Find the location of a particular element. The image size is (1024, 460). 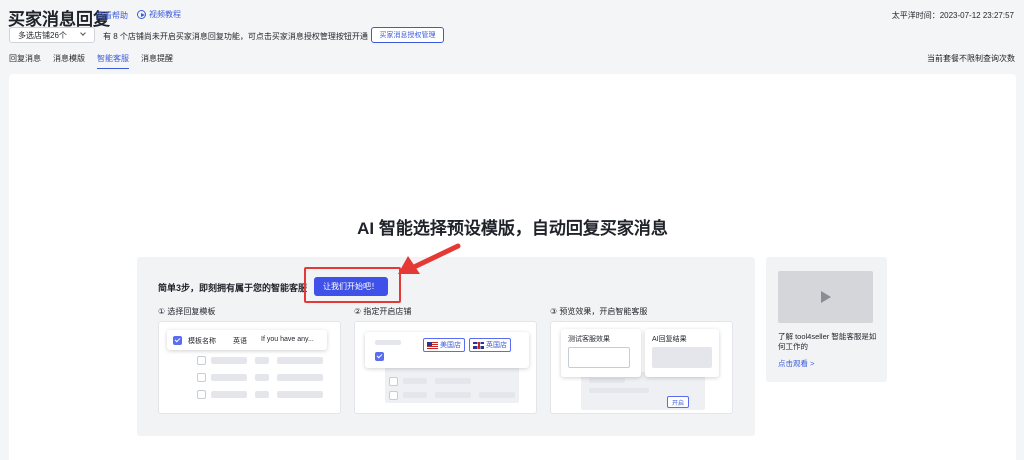

open-button-preview: 开启 is located at coordinates (678, 402).